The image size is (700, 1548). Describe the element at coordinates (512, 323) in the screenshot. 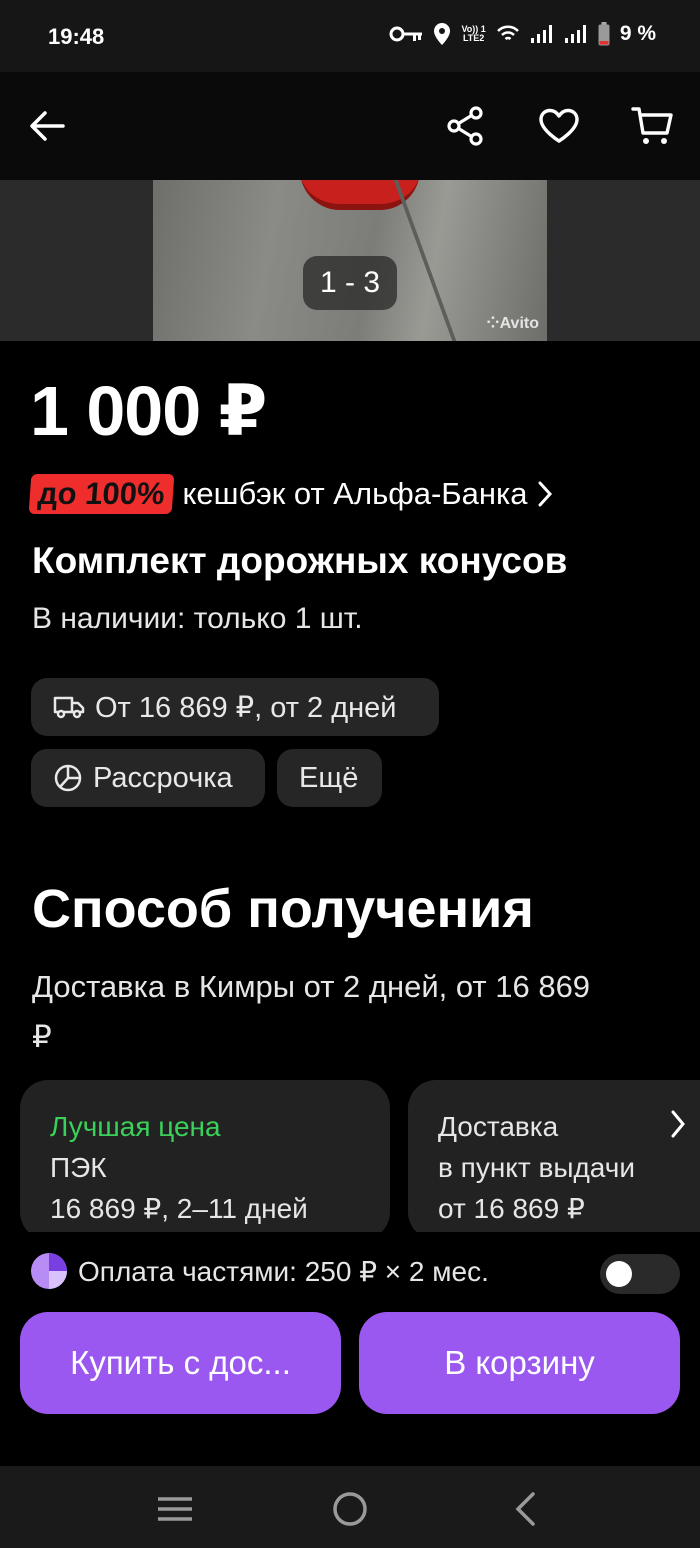

I see `avito-watermark: ⁘Avito` at that location.